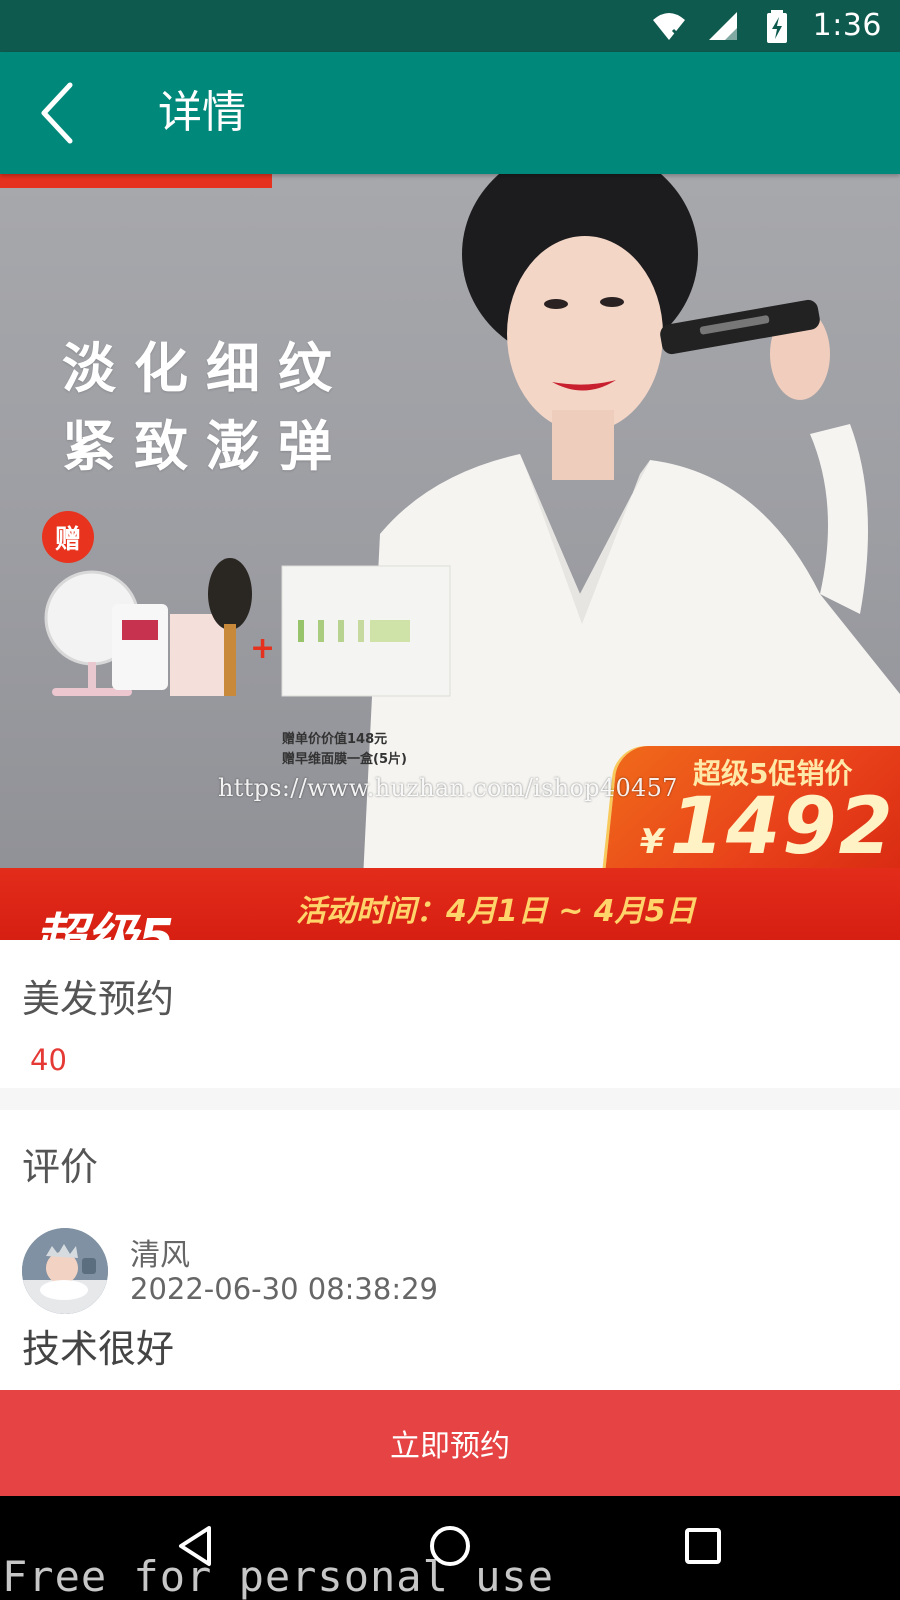 This screenshot has height=1600, width=900. I want to click on avatar-image, so click(65, 1271).